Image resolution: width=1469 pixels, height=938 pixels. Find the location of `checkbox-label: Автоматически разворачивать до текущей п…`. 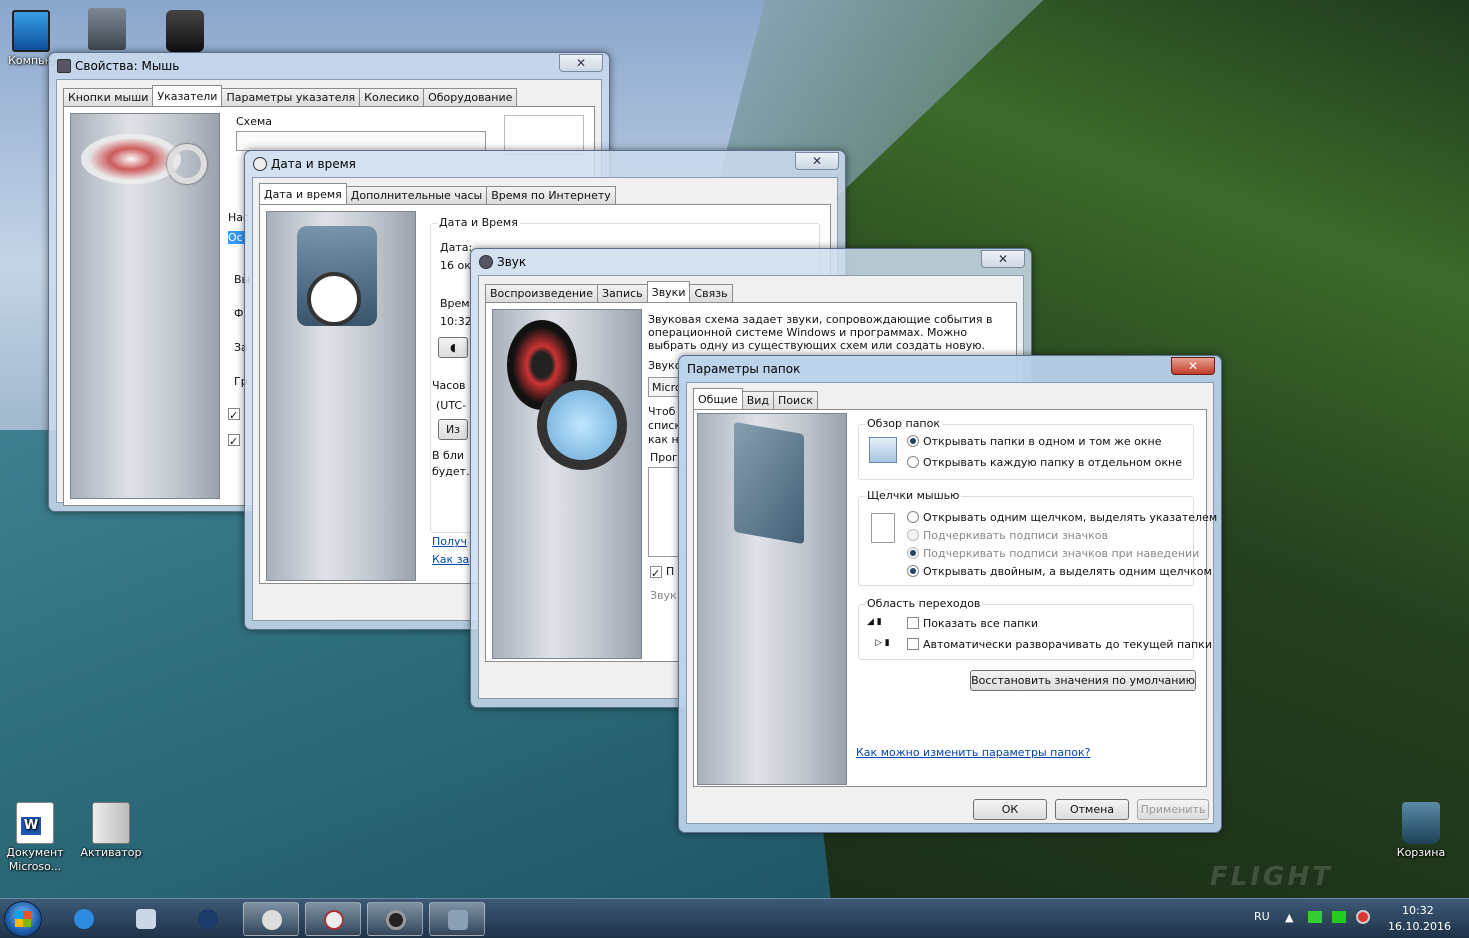

checkbox-label: Автоматически разворачивать до текущей п… is located at coordinates (1067, 644).